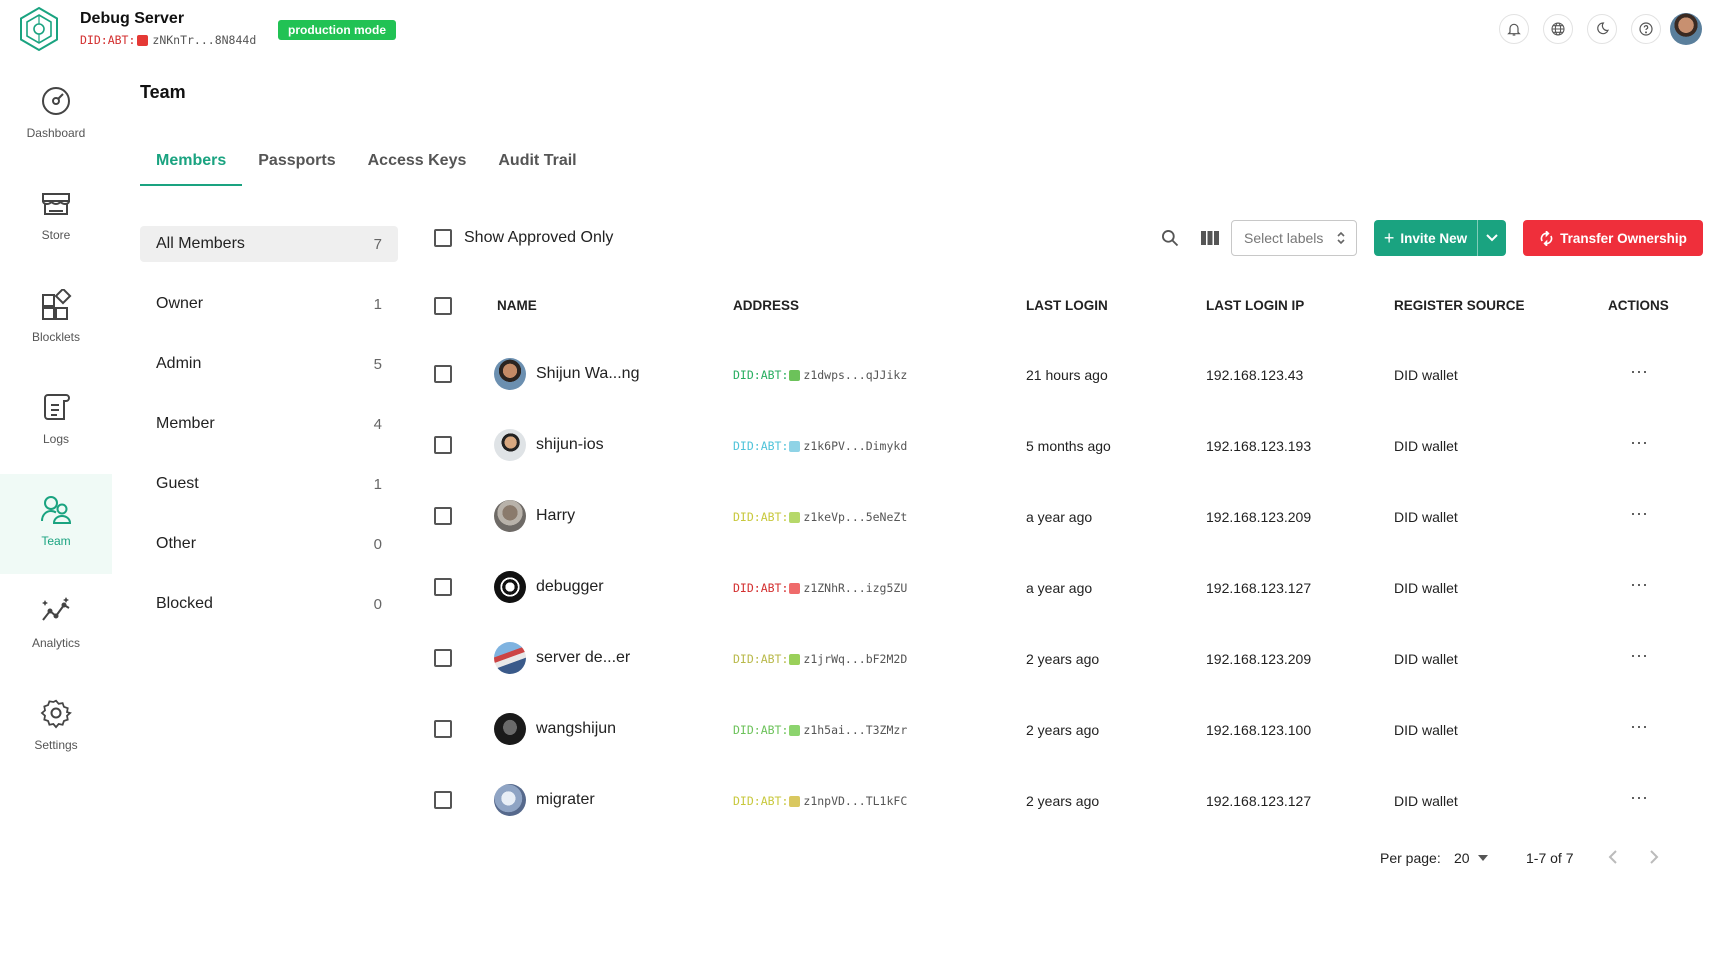 The height and width of the screenshot is (970, 1713). I want to click on sidebar-item-dashboard: Dashboard, so click(56, 116).